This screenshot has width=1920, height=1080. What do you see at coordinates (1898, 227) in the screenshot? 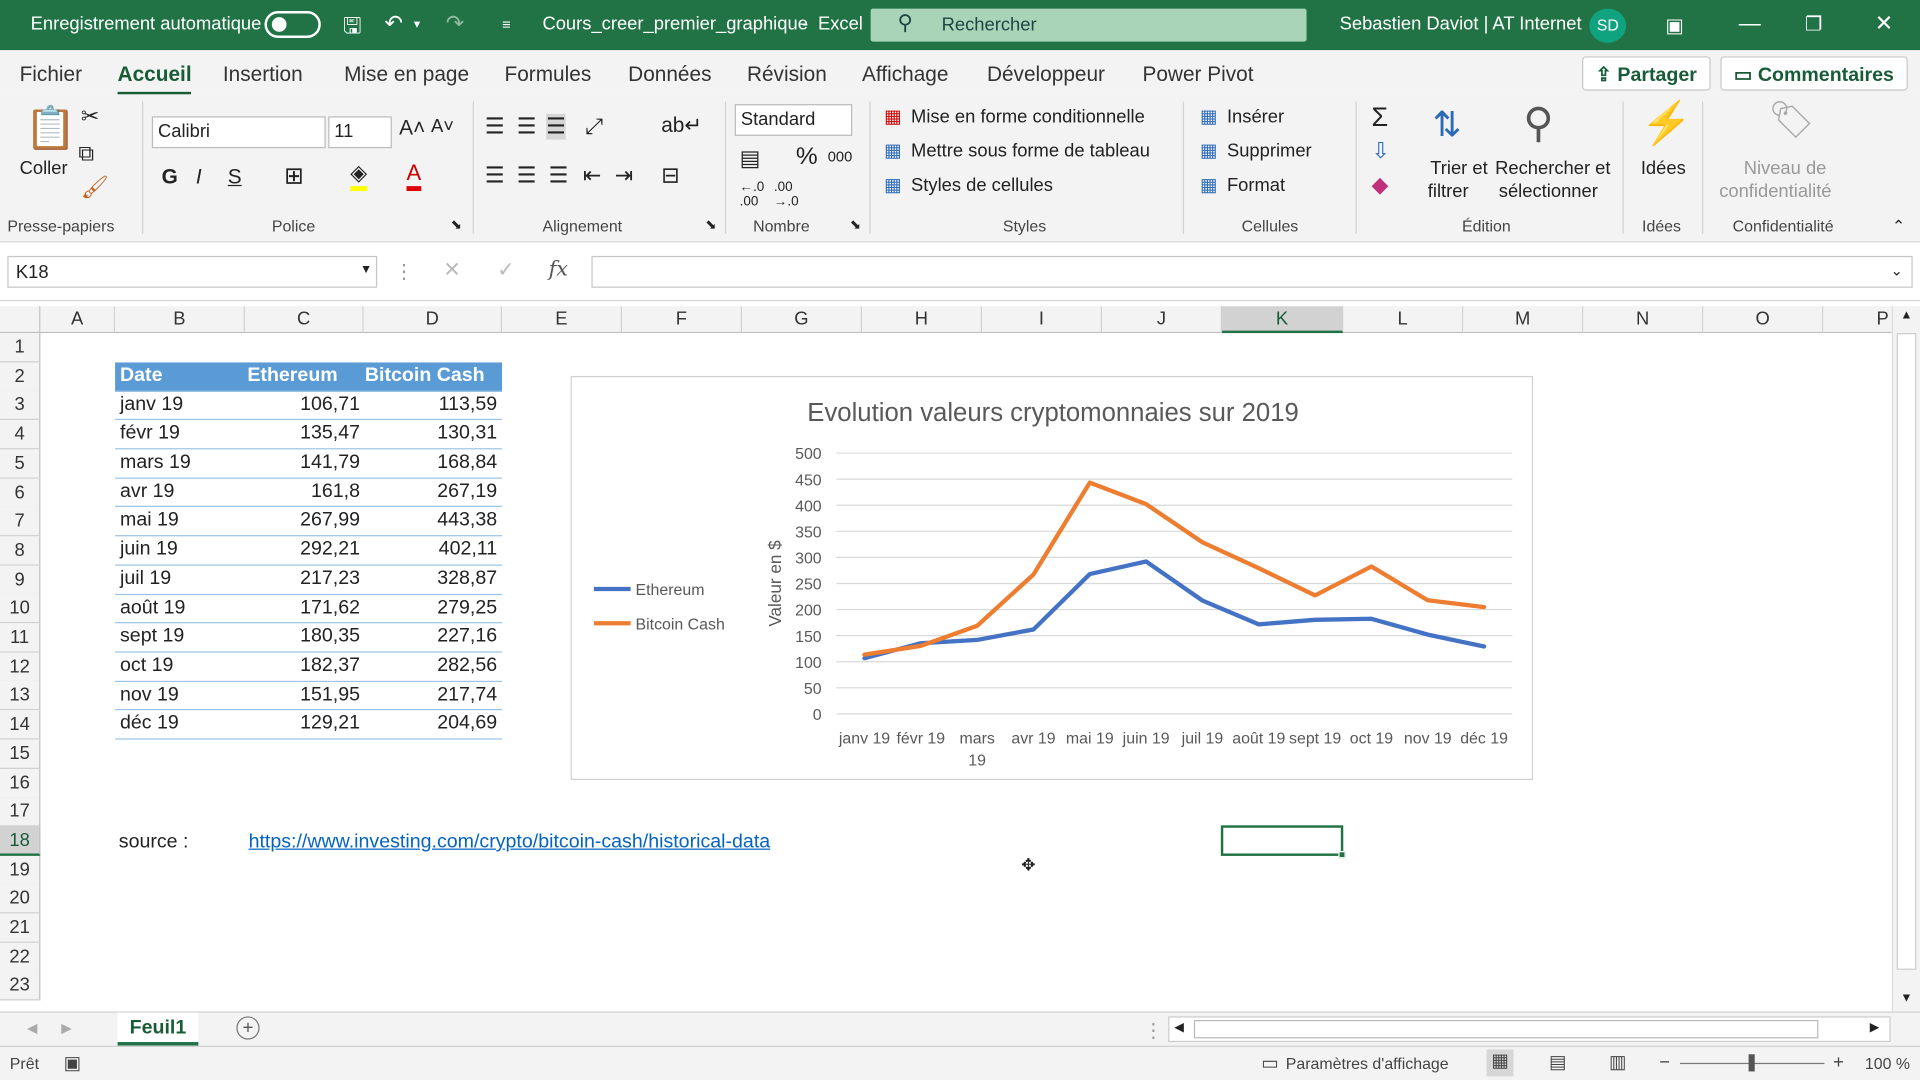
I see `collapse-ribbon-icon: ⌃` at bounding box center [1898, 227].